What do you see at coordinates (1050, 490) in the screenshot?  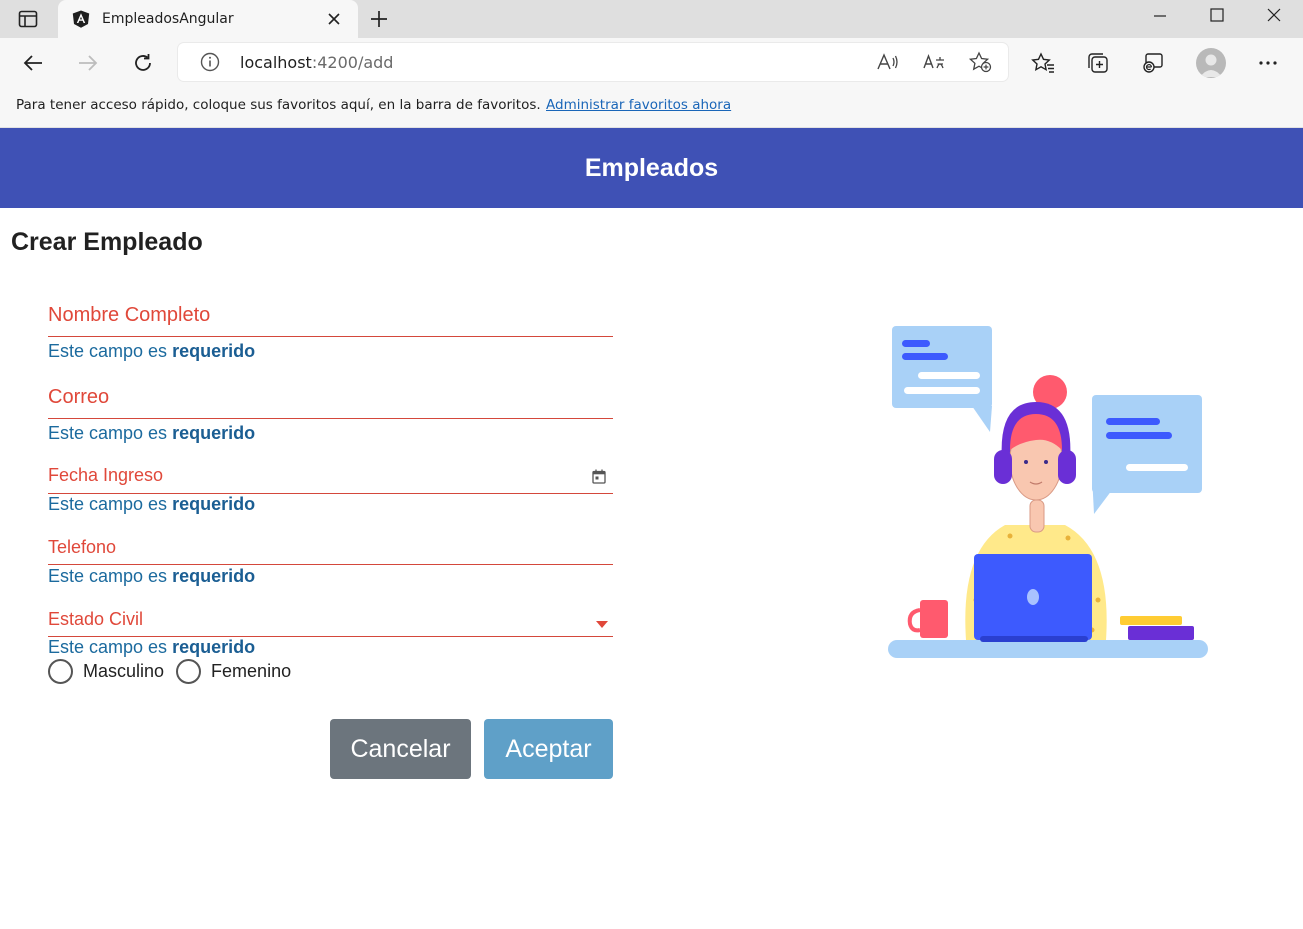 I see `employee-illustration` at bounding box center [1050, 490].